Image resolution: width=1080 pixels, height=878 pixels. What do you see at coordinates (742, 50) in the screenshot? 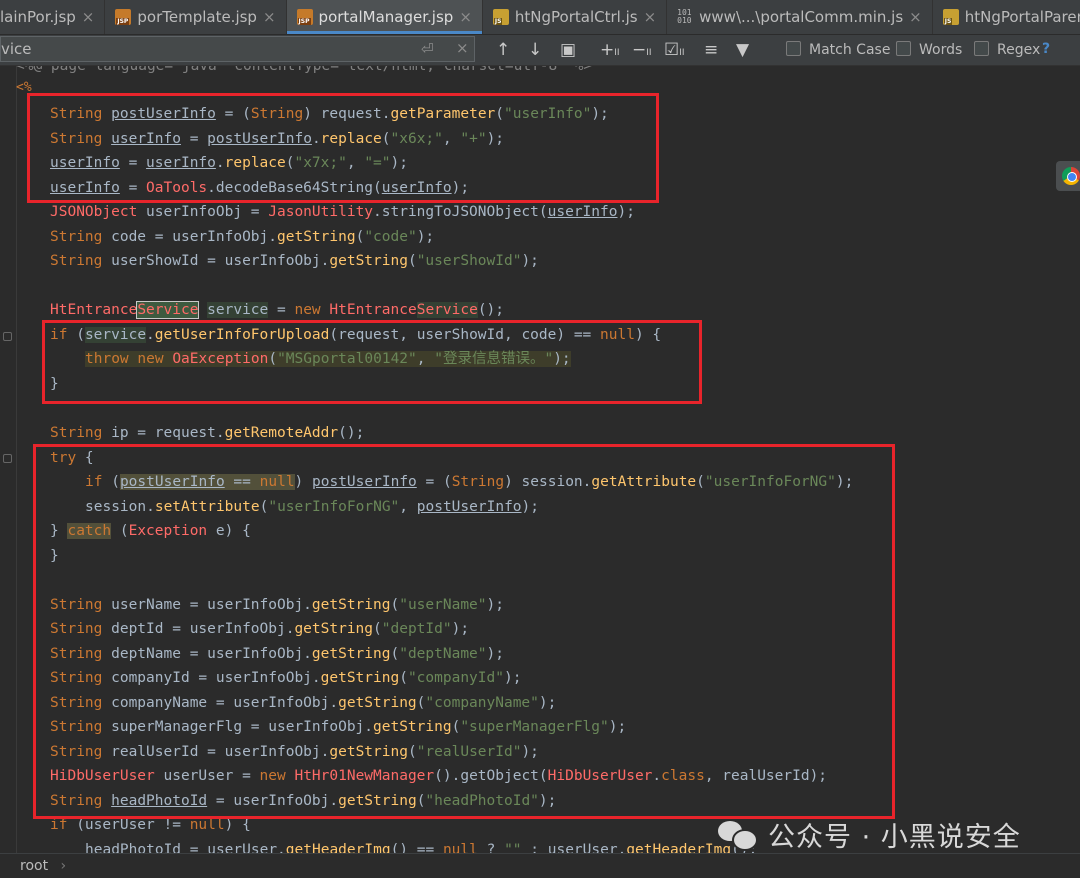
I see `filter-icon: ▼` at bounding box center [742, 50].